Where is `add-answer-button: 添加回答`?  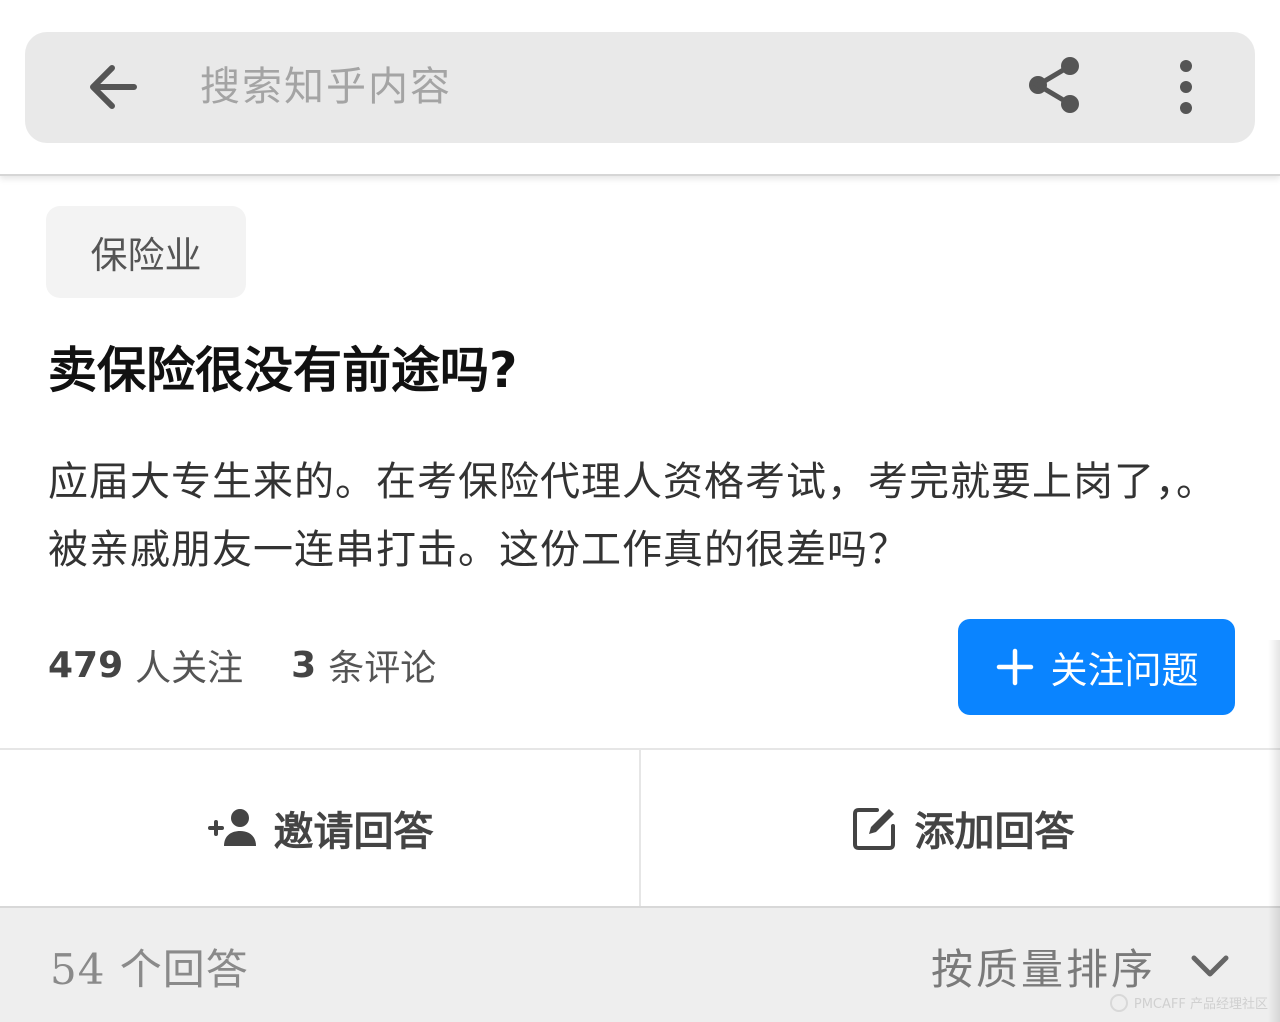
add-answer-button: 添加回答 is located at coordinates (959, 828).